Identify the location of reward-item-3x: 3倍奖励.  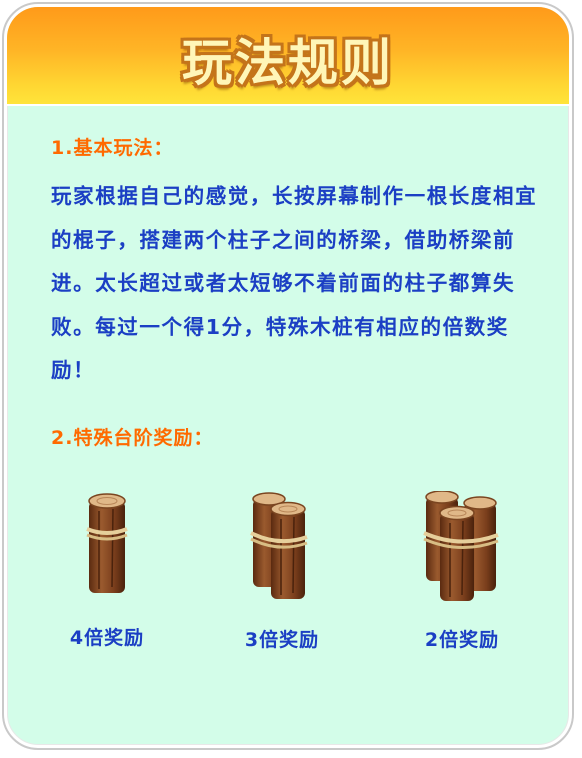
(282, 571).